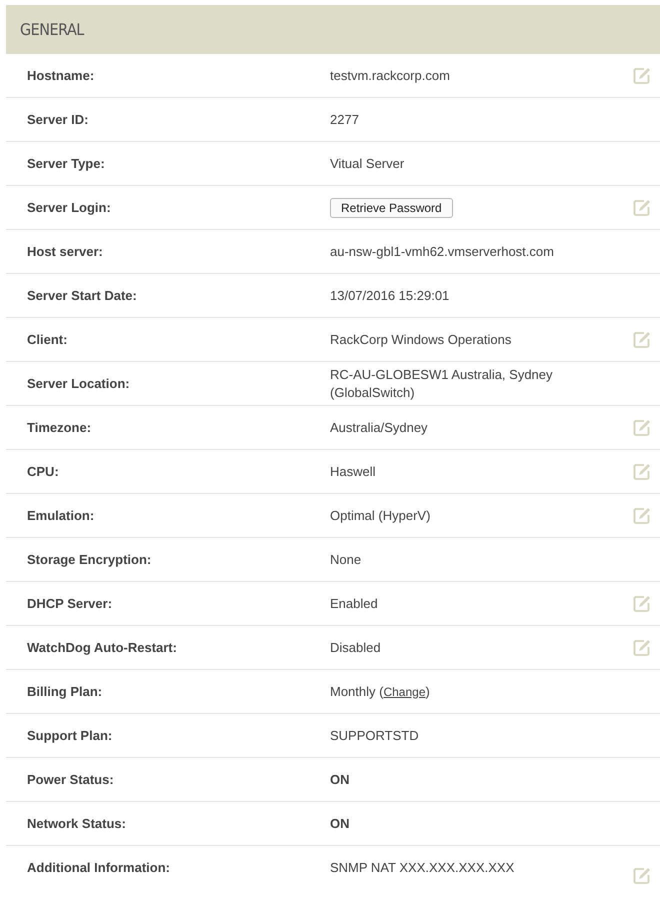  Describe the element at coordinates (422, 867) in the screenshot. I see `field-value: SNMP NAT XXX.XXX.XXX.XXX` at that location.